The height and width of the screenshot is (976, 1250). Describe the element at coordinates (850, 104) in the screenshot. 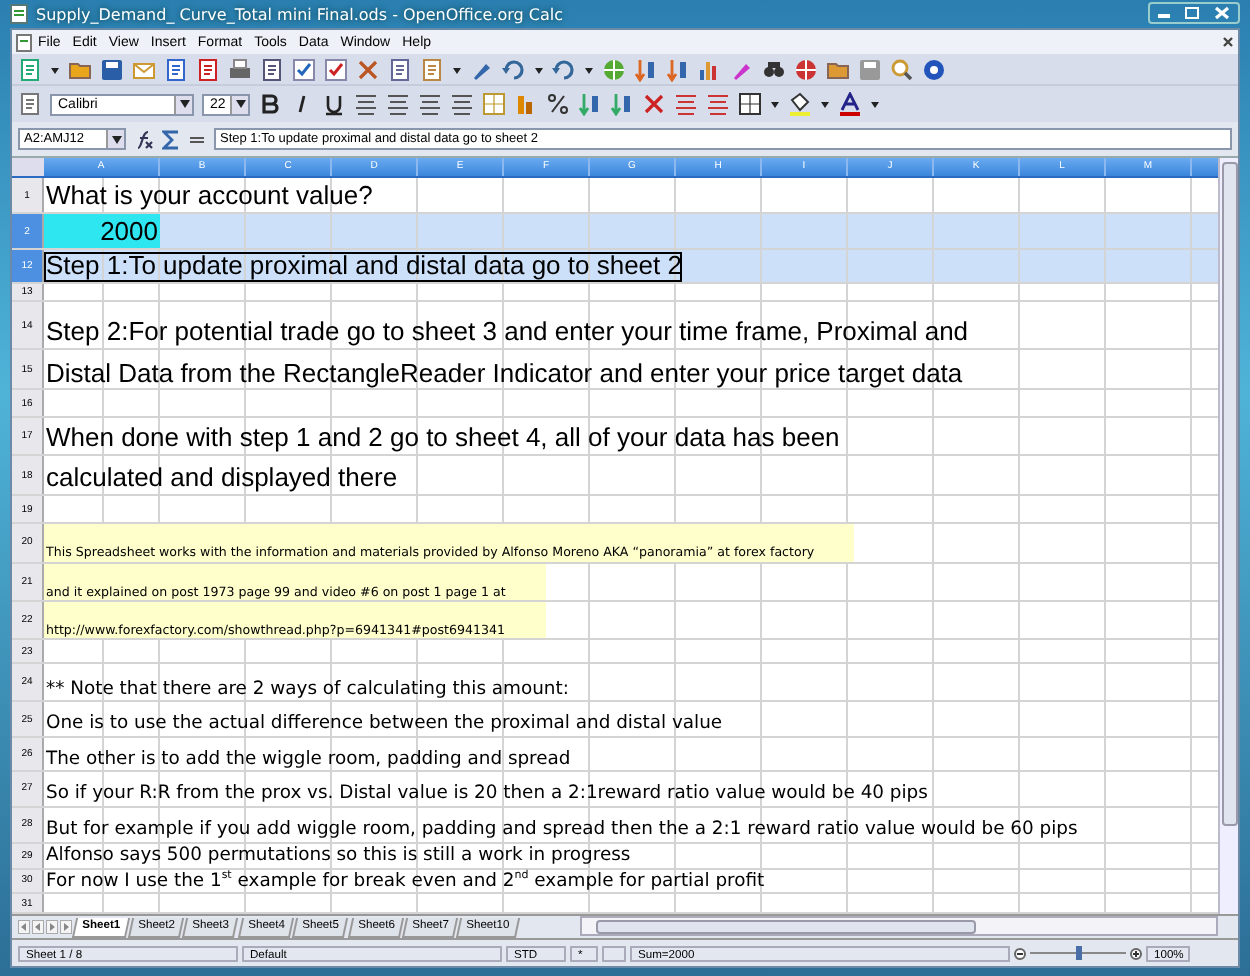

I see `font-color-icon` at that location.